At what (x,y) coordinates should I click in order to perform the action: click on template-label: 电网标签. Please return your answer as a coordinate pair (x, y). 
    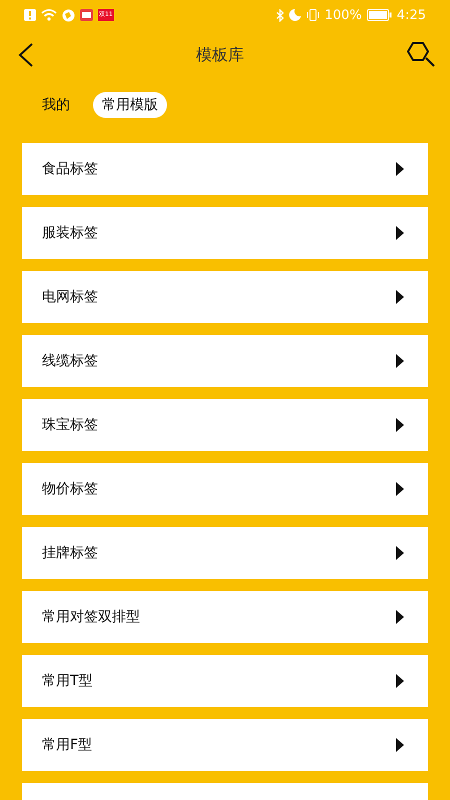
    Looking at the image, I should click on (70, 297).